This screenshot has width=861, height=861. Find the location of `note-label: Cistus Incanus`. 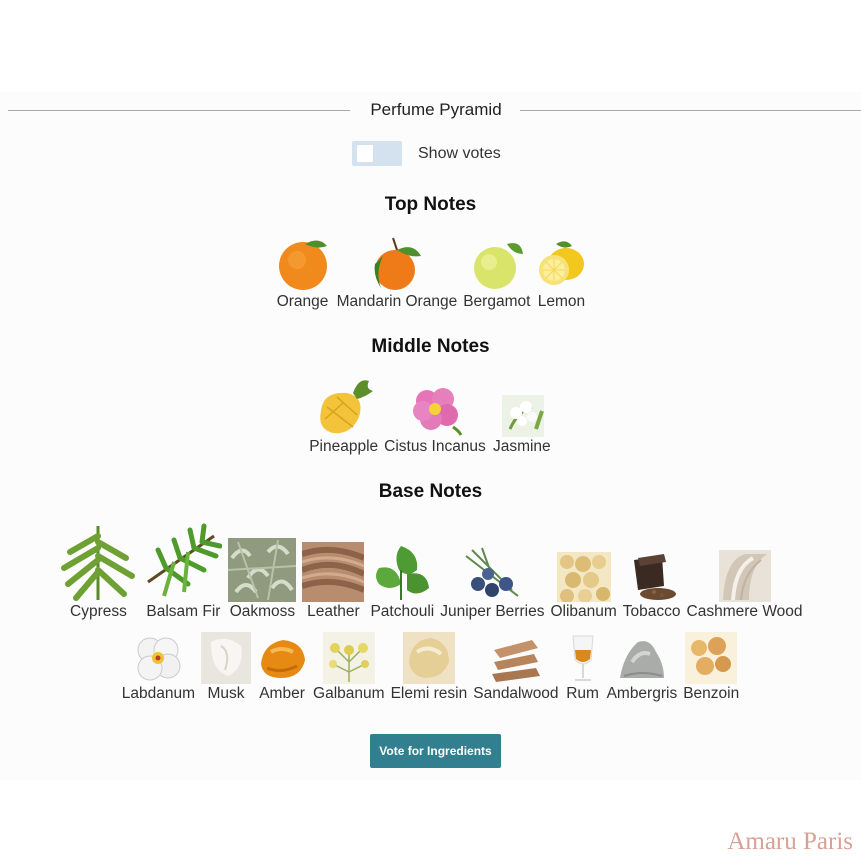

note-label: Cistus Incanus is located at coordinates (435, 446).